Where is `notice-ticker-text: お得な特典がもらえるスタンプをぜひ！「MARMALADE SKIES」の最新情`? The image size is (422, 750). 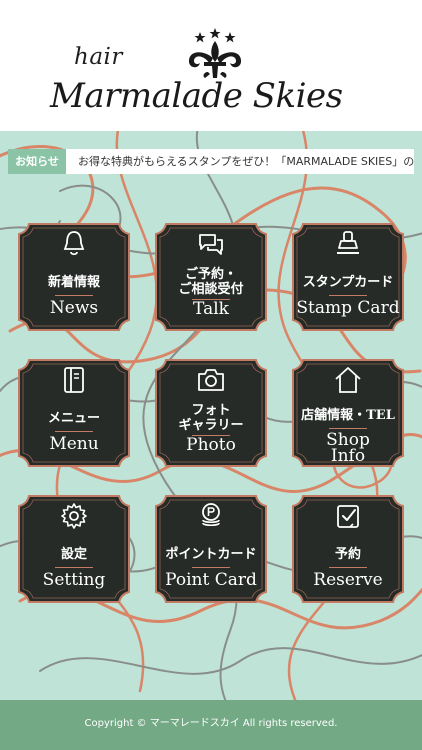 notice-ticker-text: お得な特典がもらえるスタンプをぜひ！「MARMALADE SKIES」の最新情 is located at coordinates (246, 161).